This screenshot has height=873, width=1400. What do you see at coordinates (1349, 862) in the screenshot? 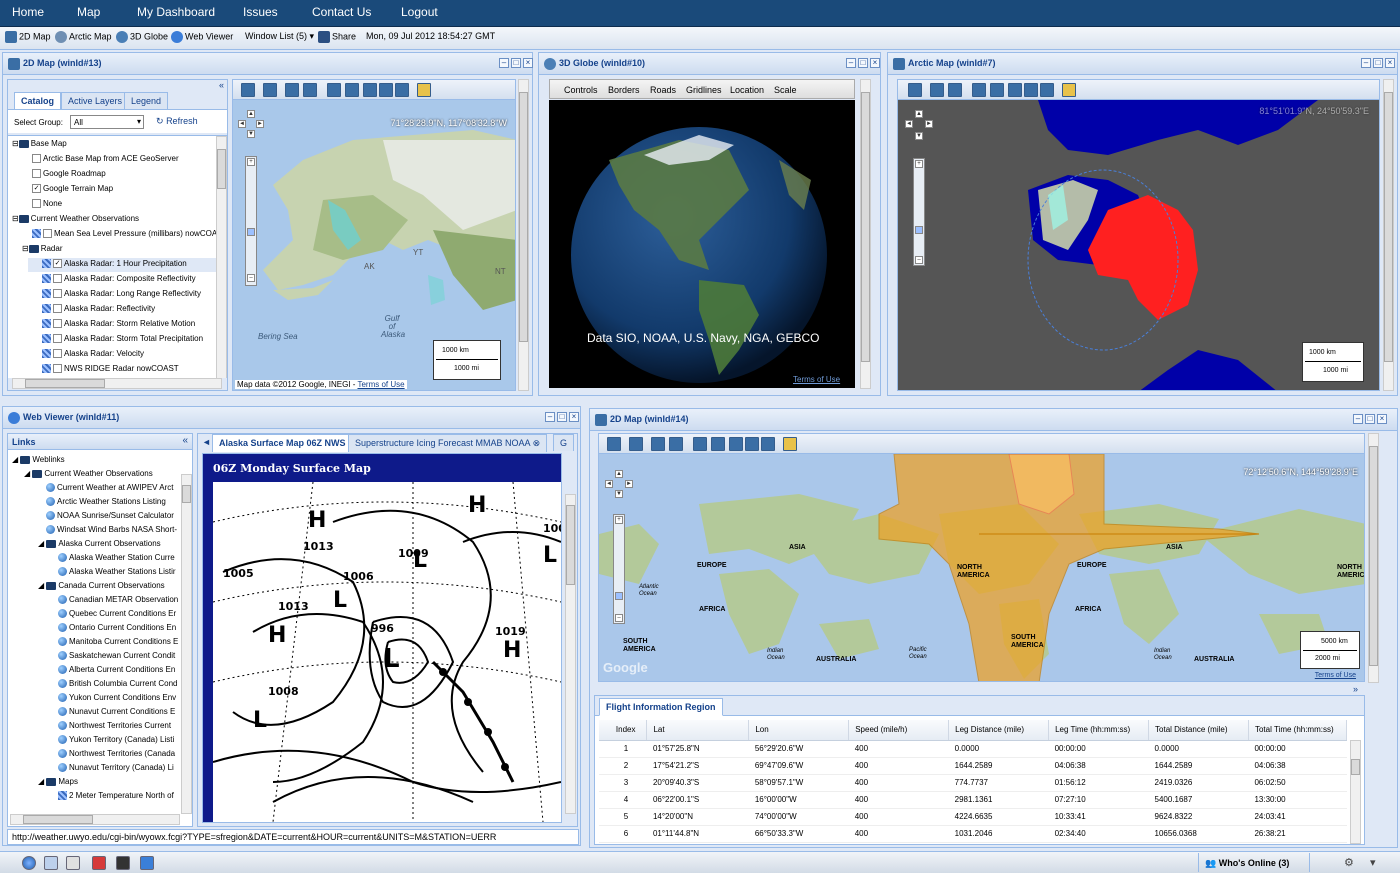
I see `settings-icon: ⚙` at bounding box center [1349, 862].